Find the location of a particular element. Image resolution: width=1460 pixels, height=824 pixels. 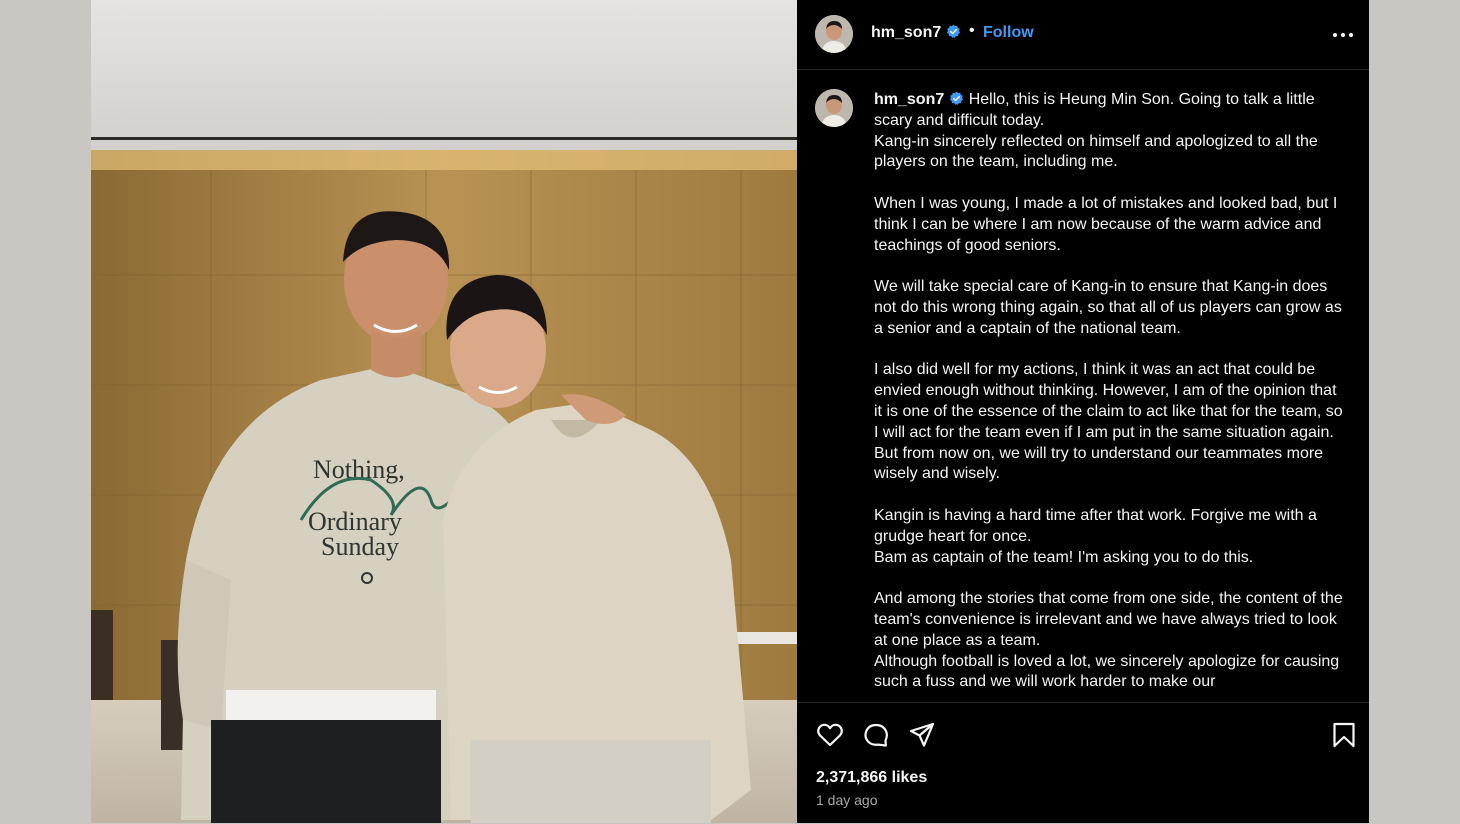

bookmark-icon is located at coordinates (1344, 735).